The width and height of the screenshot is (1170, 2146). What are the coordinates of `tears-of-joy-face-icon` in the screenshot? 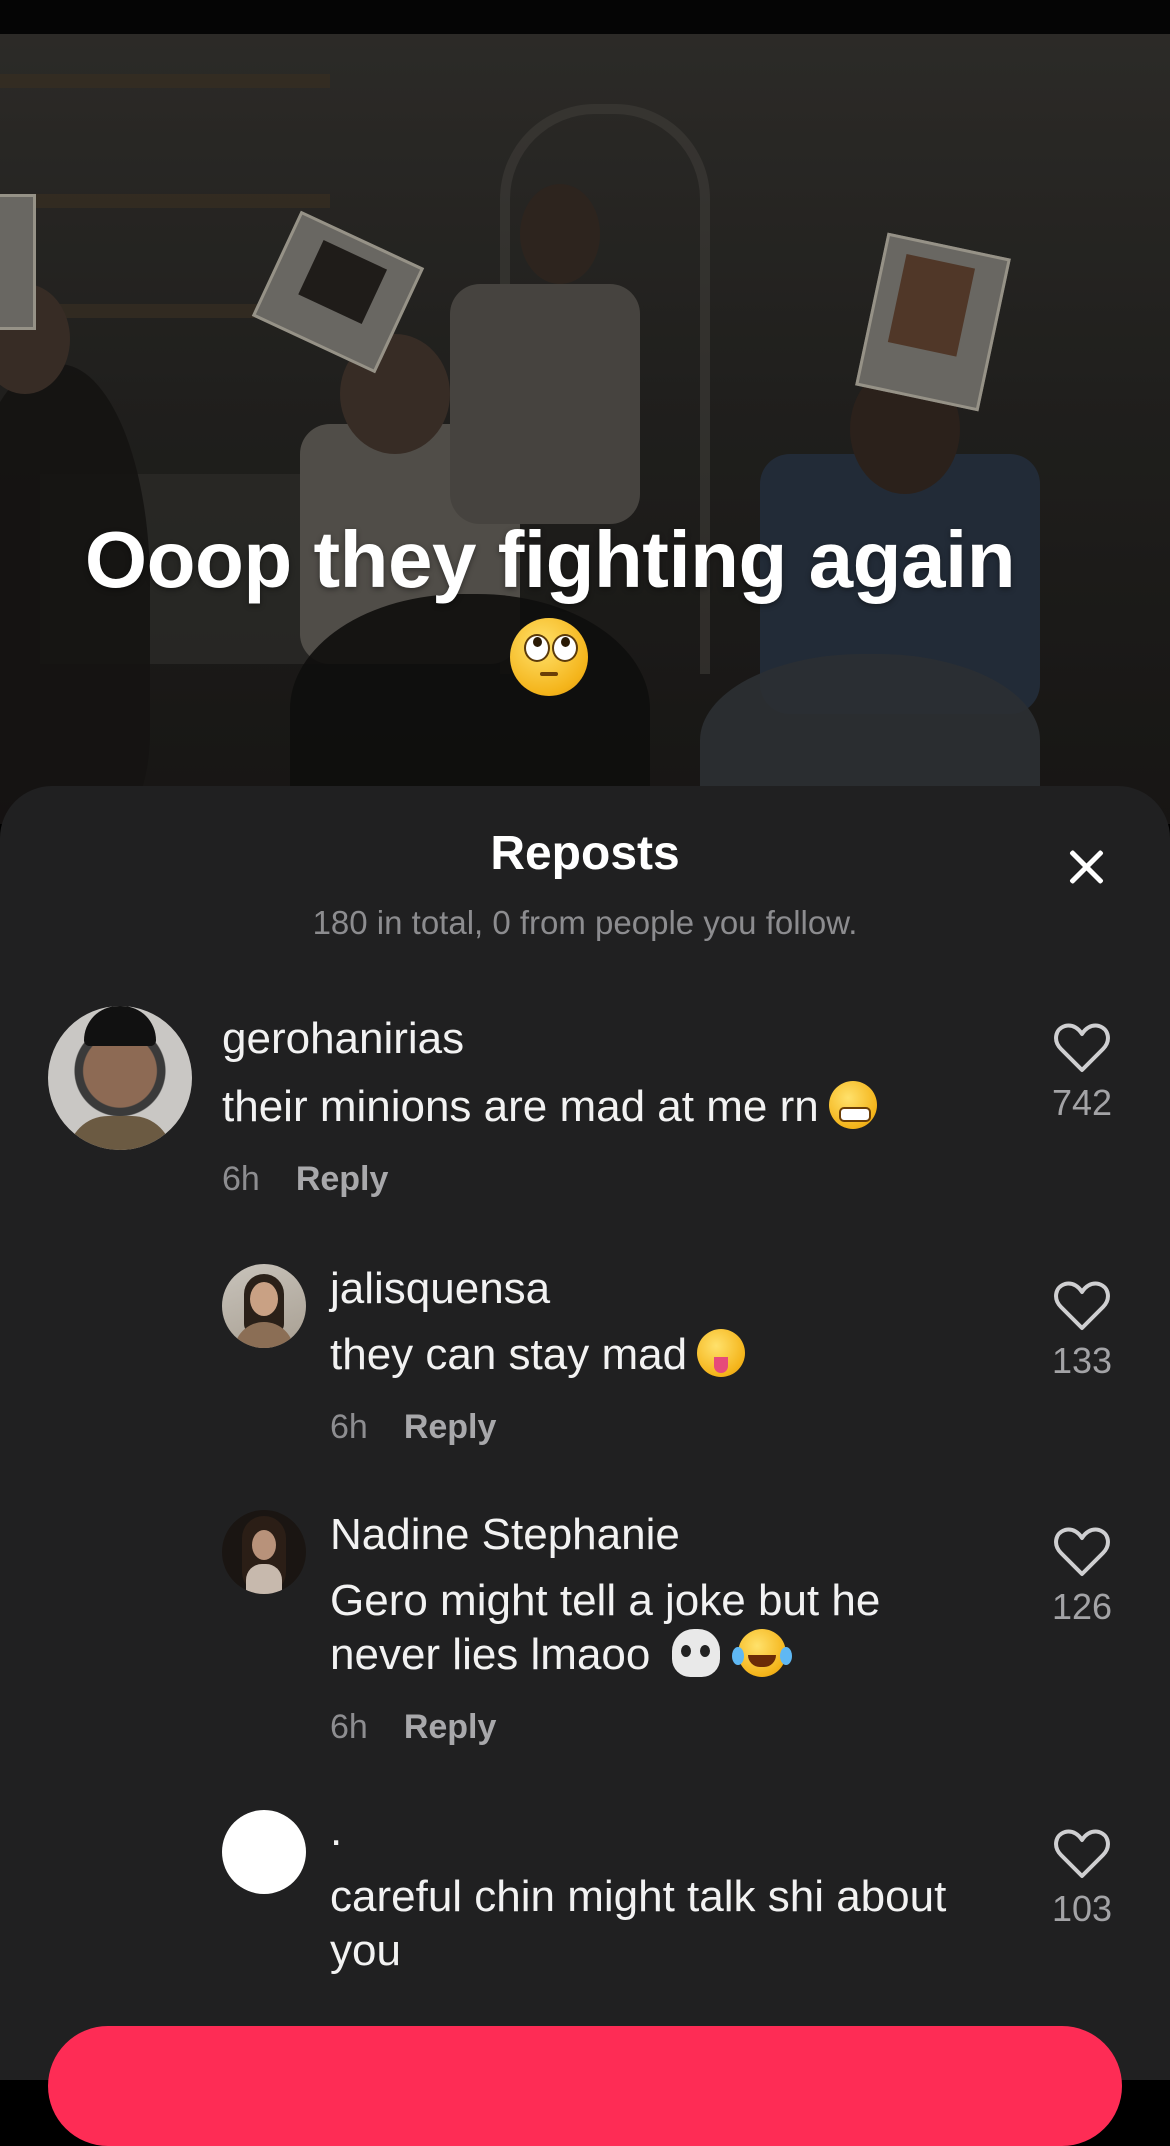 It's located at (759, 1653).